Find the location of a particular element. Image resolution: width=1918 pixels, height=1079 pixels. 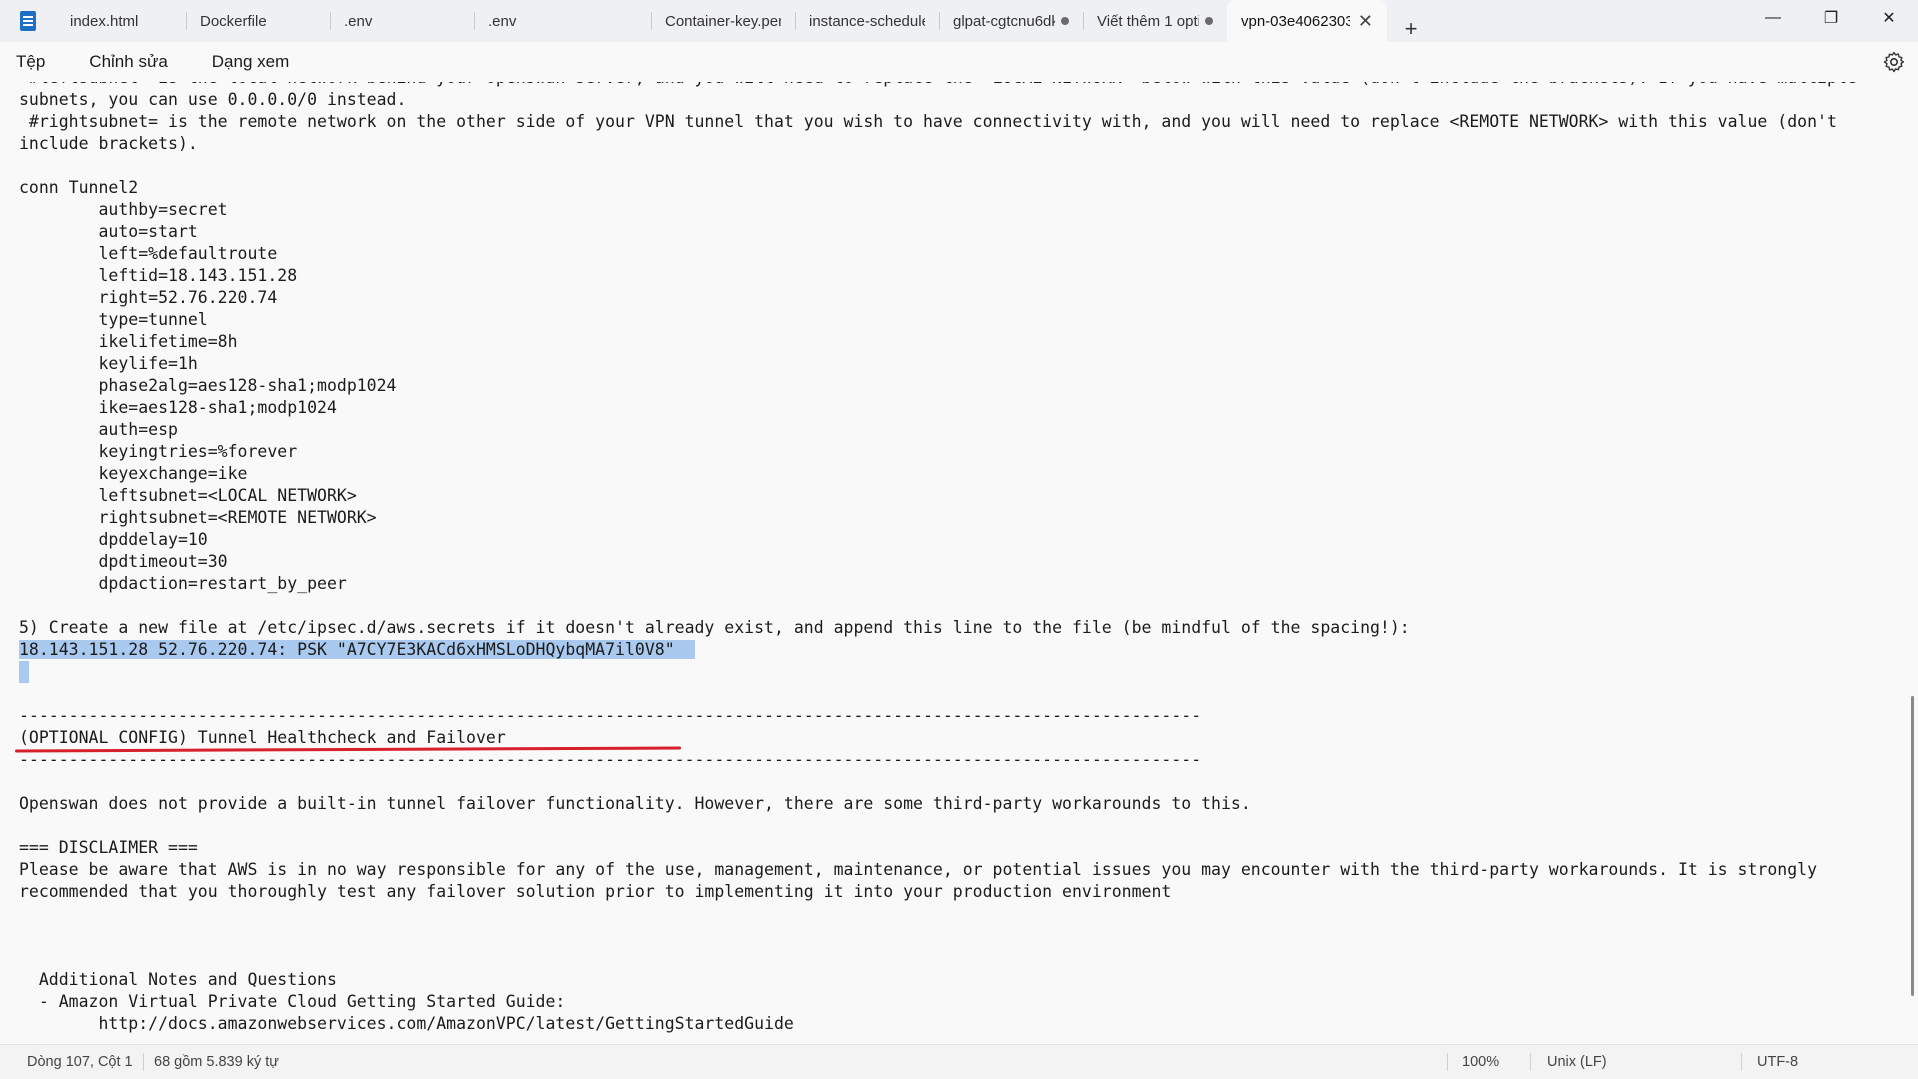

editor-line: type=tunnel is located at coordinates (113, 319).